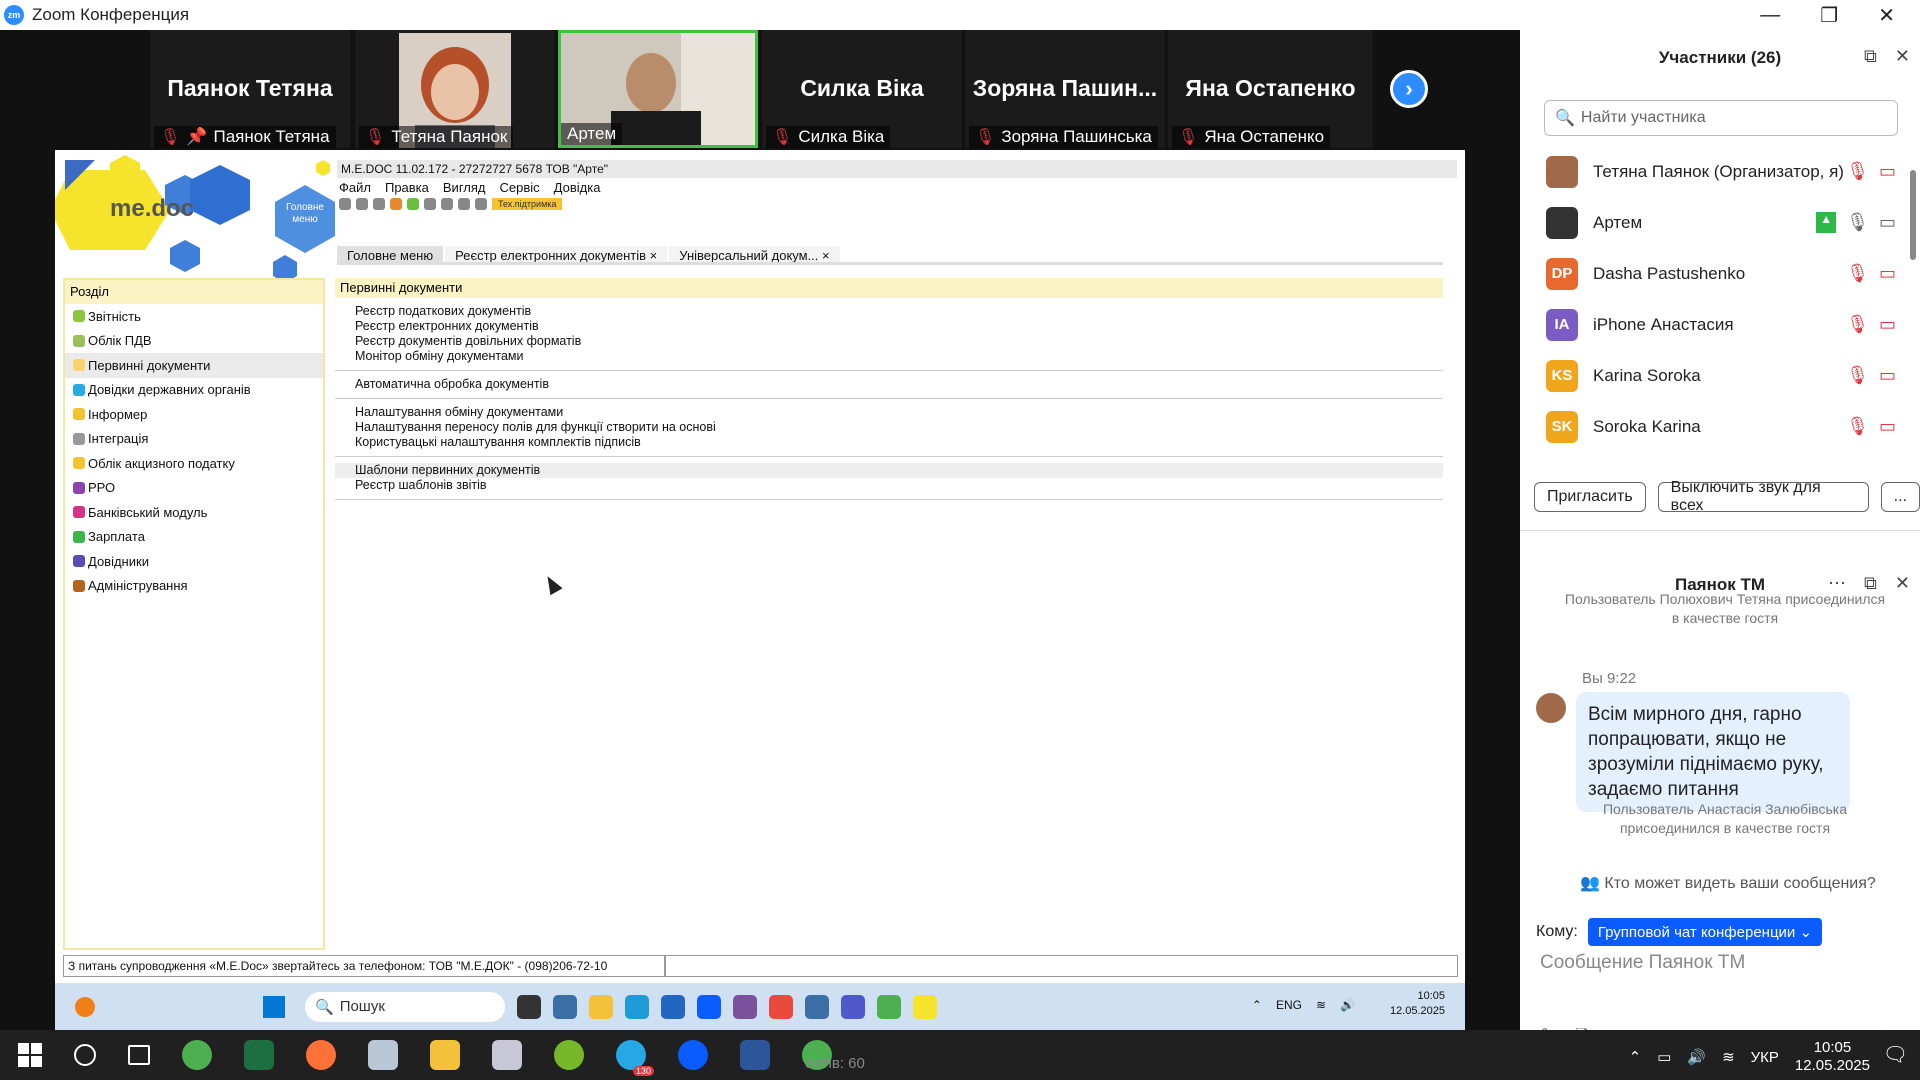  What do you see at coordinates (464, 187) in the screenshot?
I see `menu-view: Вигляд` at bounding box center [464, 187].